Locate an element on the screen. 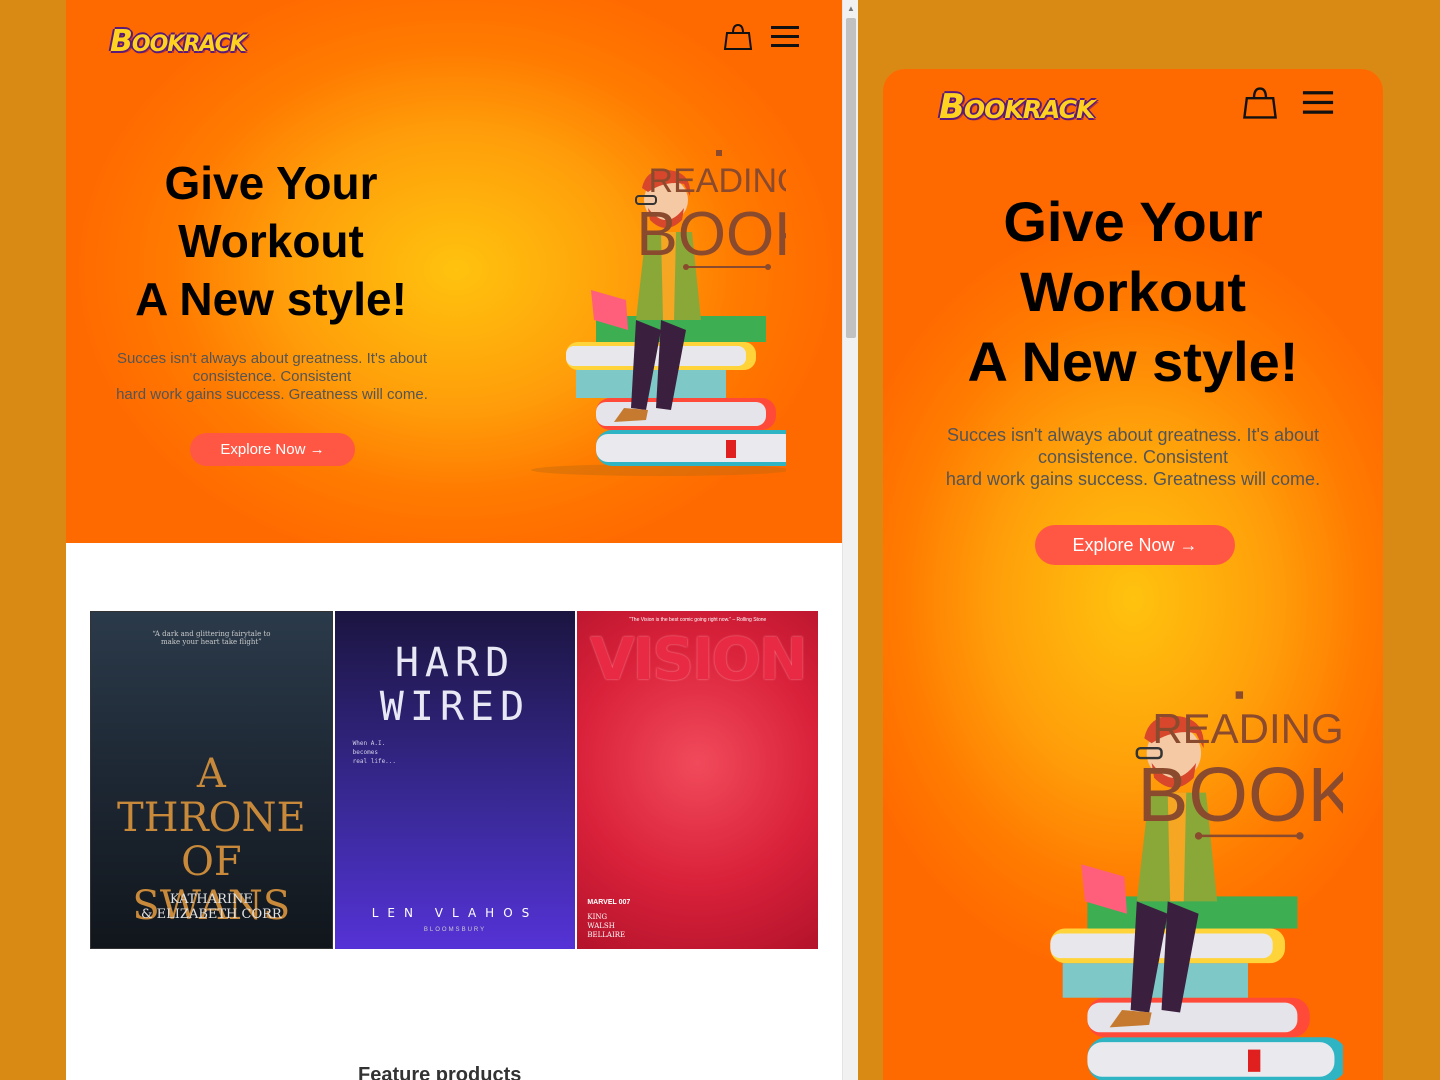  book-creators: KING WALSH BELLAIRE is located at coordinates (606, 926).